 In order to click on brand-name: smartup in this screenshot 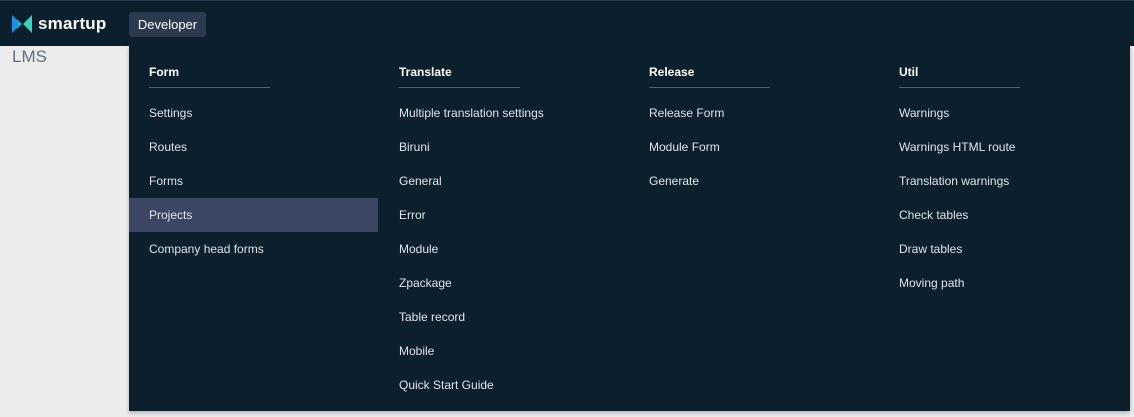, I will do `click(72, 23)`.